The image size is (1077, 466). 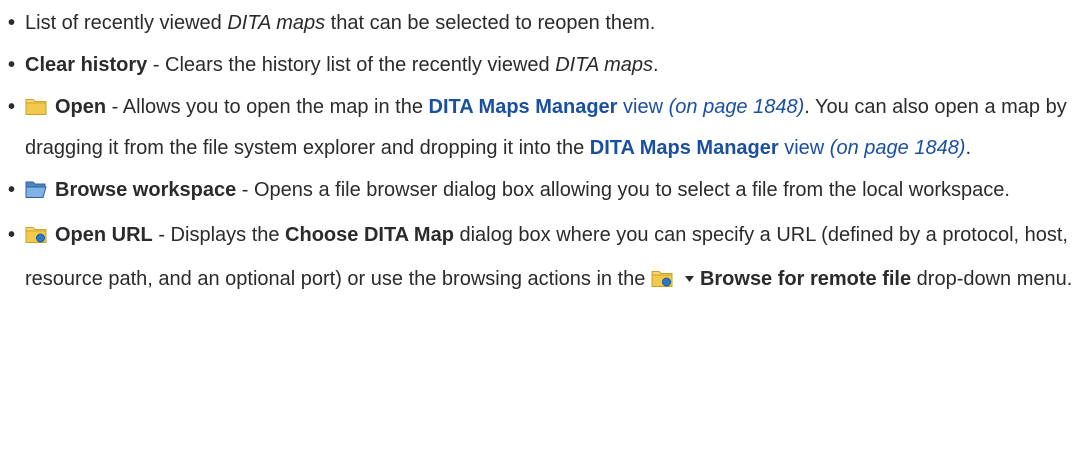 I want to click on clear-term: DITA maps, so click(x=604, y=65).